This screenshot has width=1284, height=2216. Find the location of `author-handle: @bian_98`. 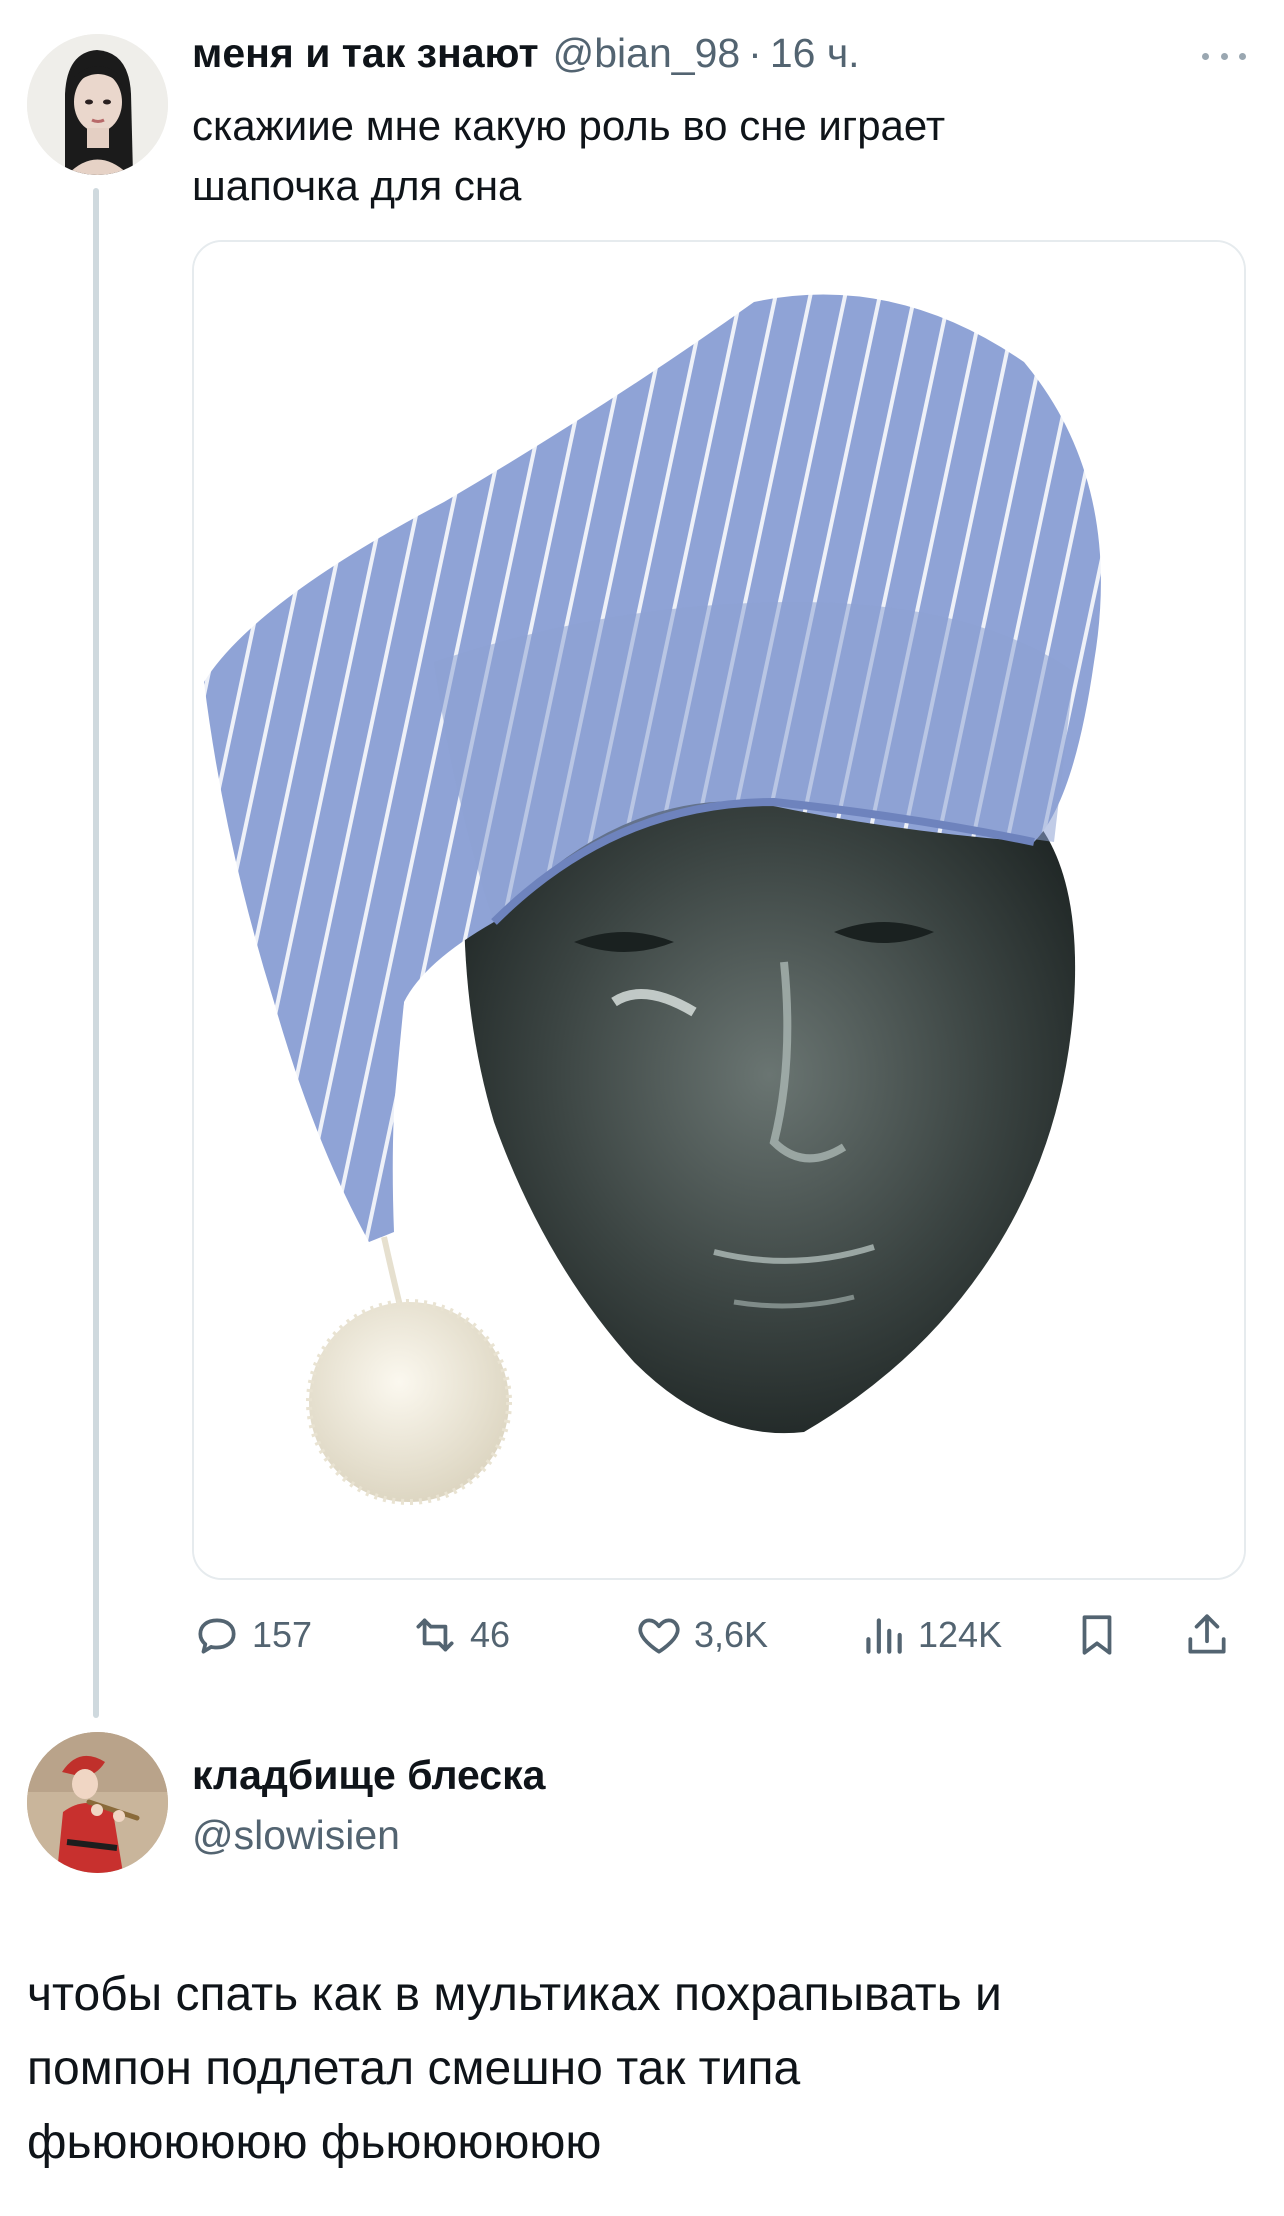

author-handle: @bian_98 is located at coordinates (647, 53).